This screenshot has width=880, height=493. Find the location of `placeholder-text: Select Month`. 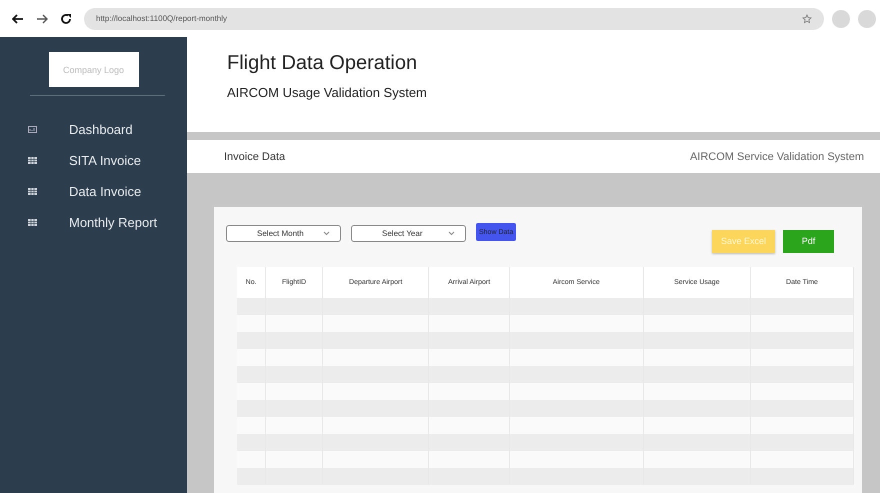

placeholder-text: Select Month is located at coordinates (280, 233).